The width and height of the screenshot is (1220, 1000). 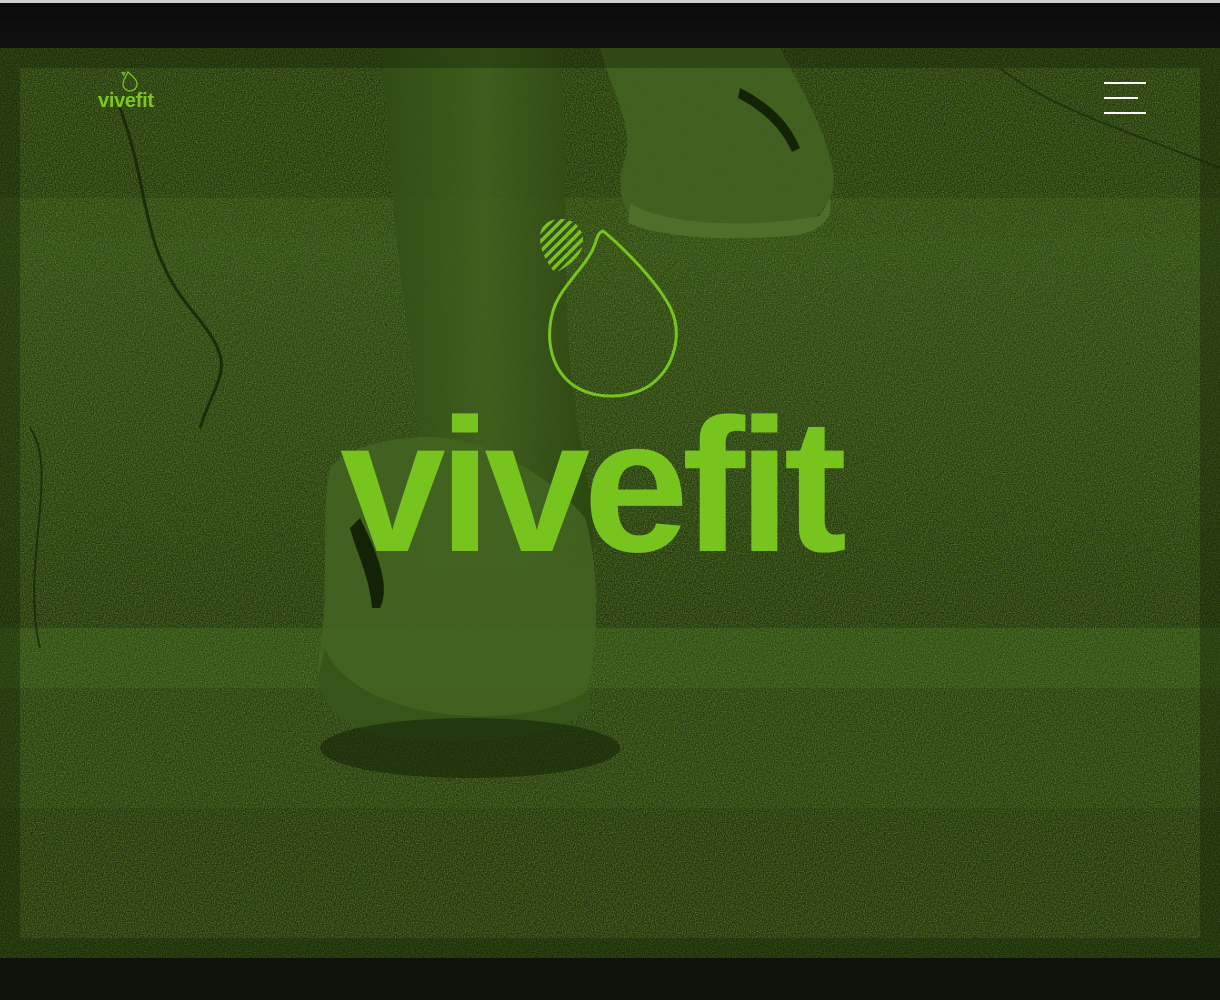 I want to click on hamburger-menu-button, so click(x=1124, y=98).